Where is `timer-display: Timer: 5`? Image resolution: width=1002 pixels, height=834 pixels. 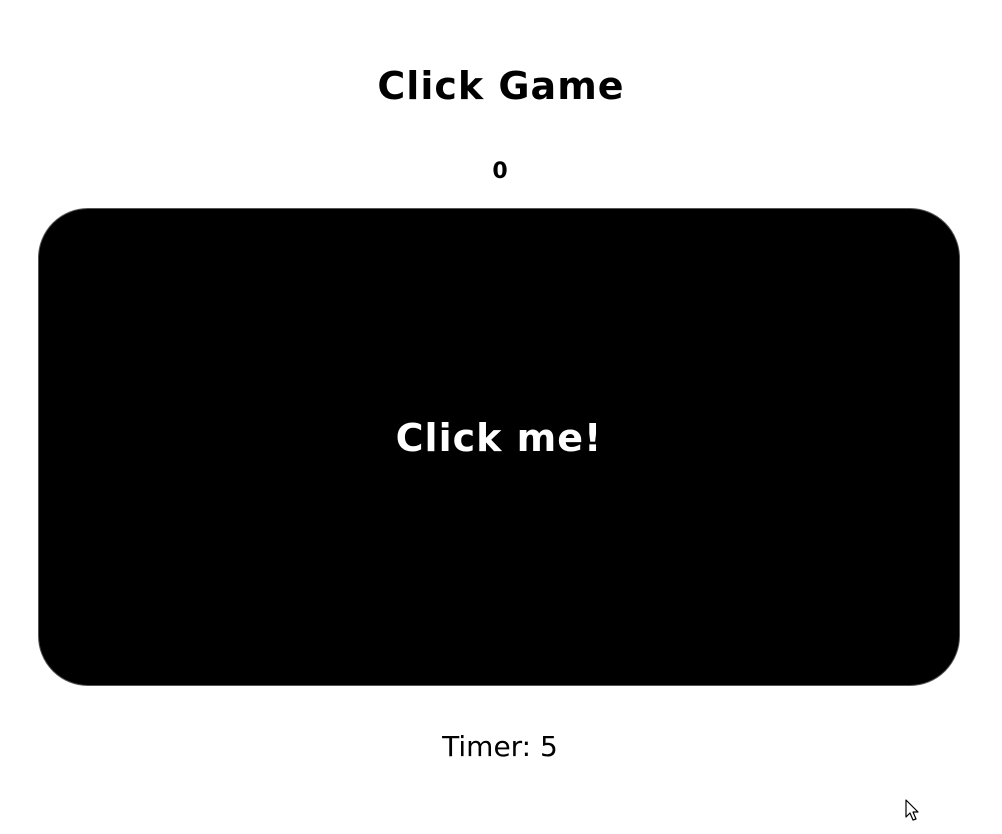
timer-display: Timer: 5 is located at coordinates (500, 747).